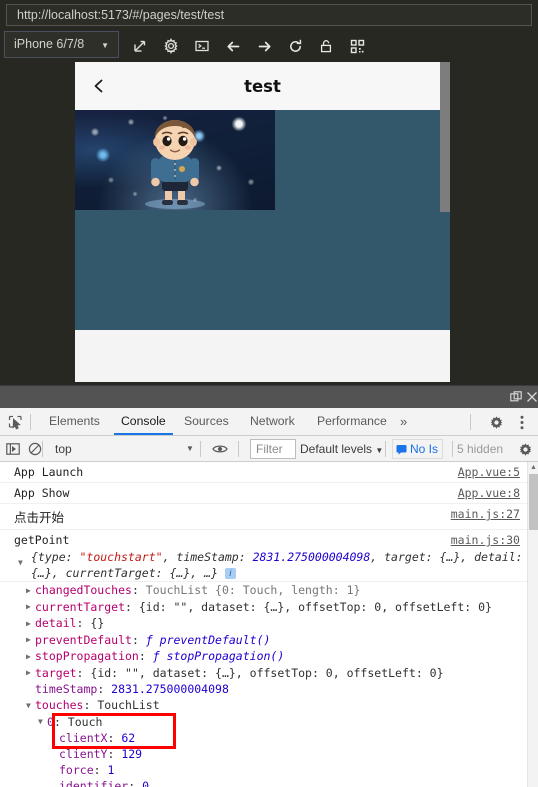 The image size is (538, 787). What do you see at coordinates (269, 15) in the screenshot?
I see `url-bar: http://localhost:5173/#/pages/test/test` at bounding box center [269, 15].